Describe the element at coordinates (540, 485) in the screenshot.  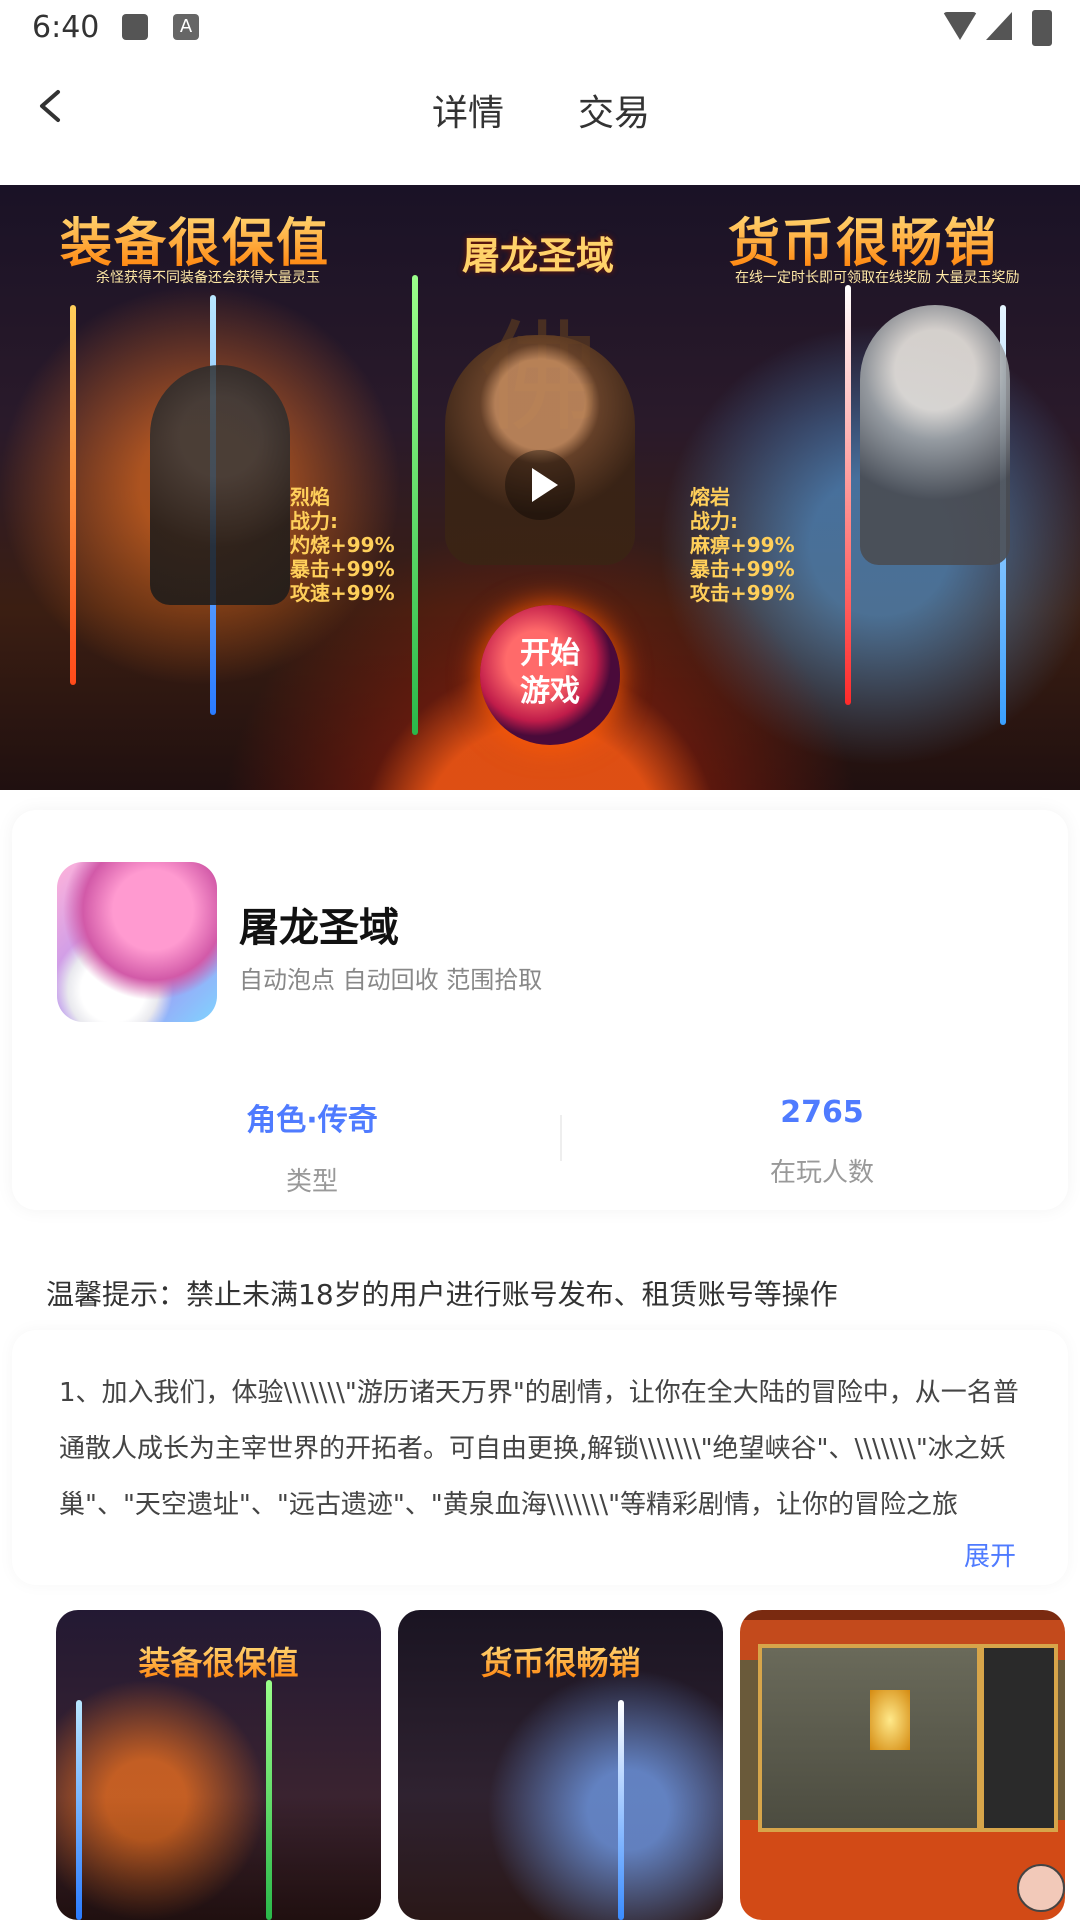
I see `play-icon` at that location.